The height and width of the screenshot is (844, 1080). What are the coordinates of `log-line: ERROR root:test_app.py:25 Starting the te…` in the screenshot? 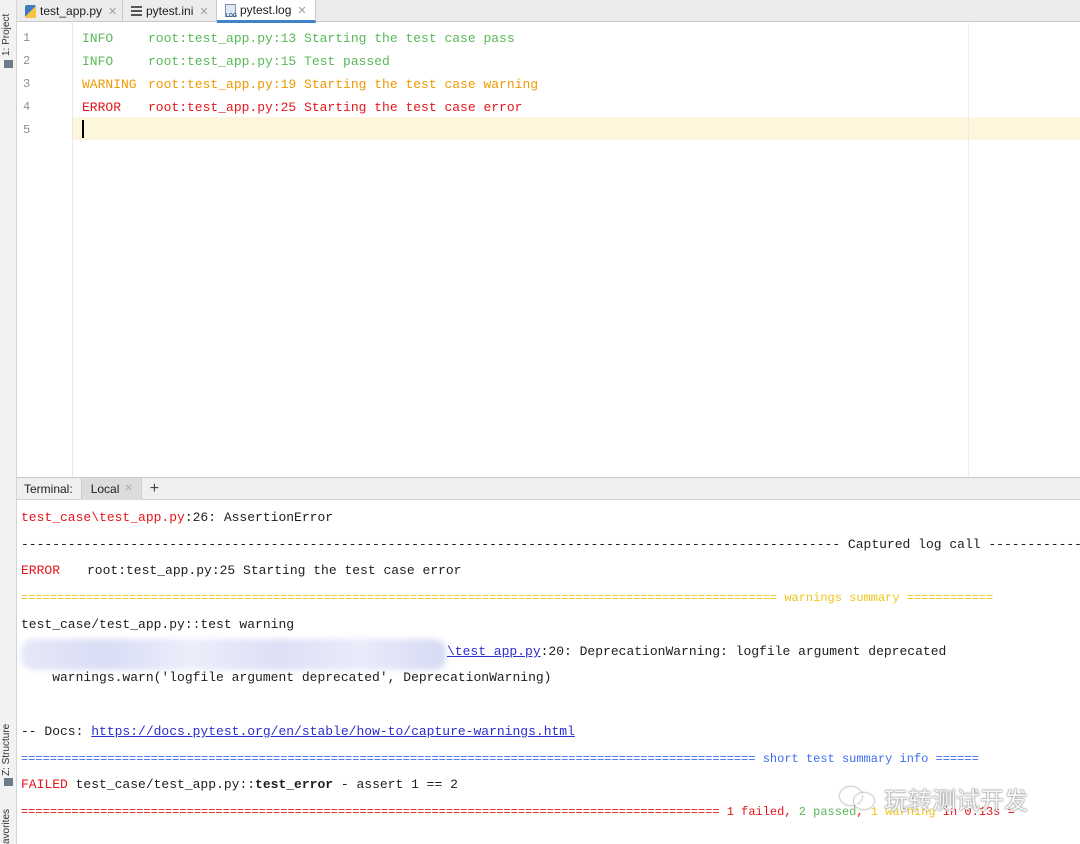 It's located at (302, 107).